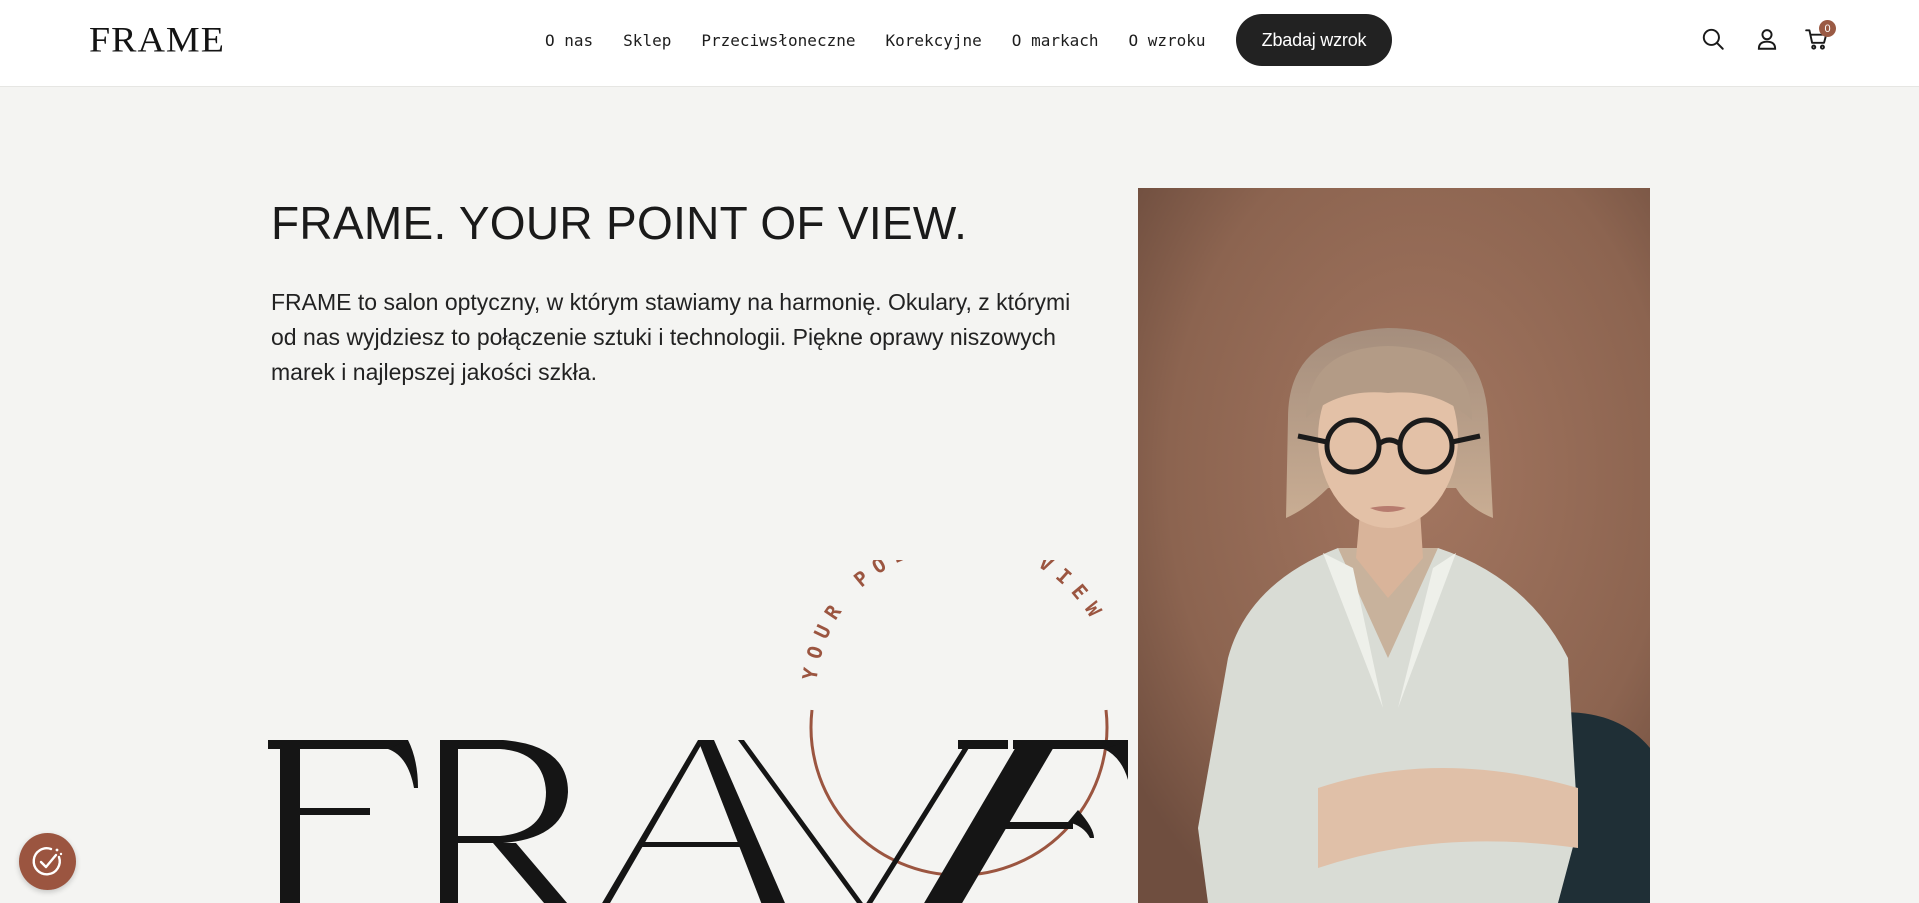  Describe the element at coordinates (1713, 39) in the screenshot. I see `search-icon` at that location.